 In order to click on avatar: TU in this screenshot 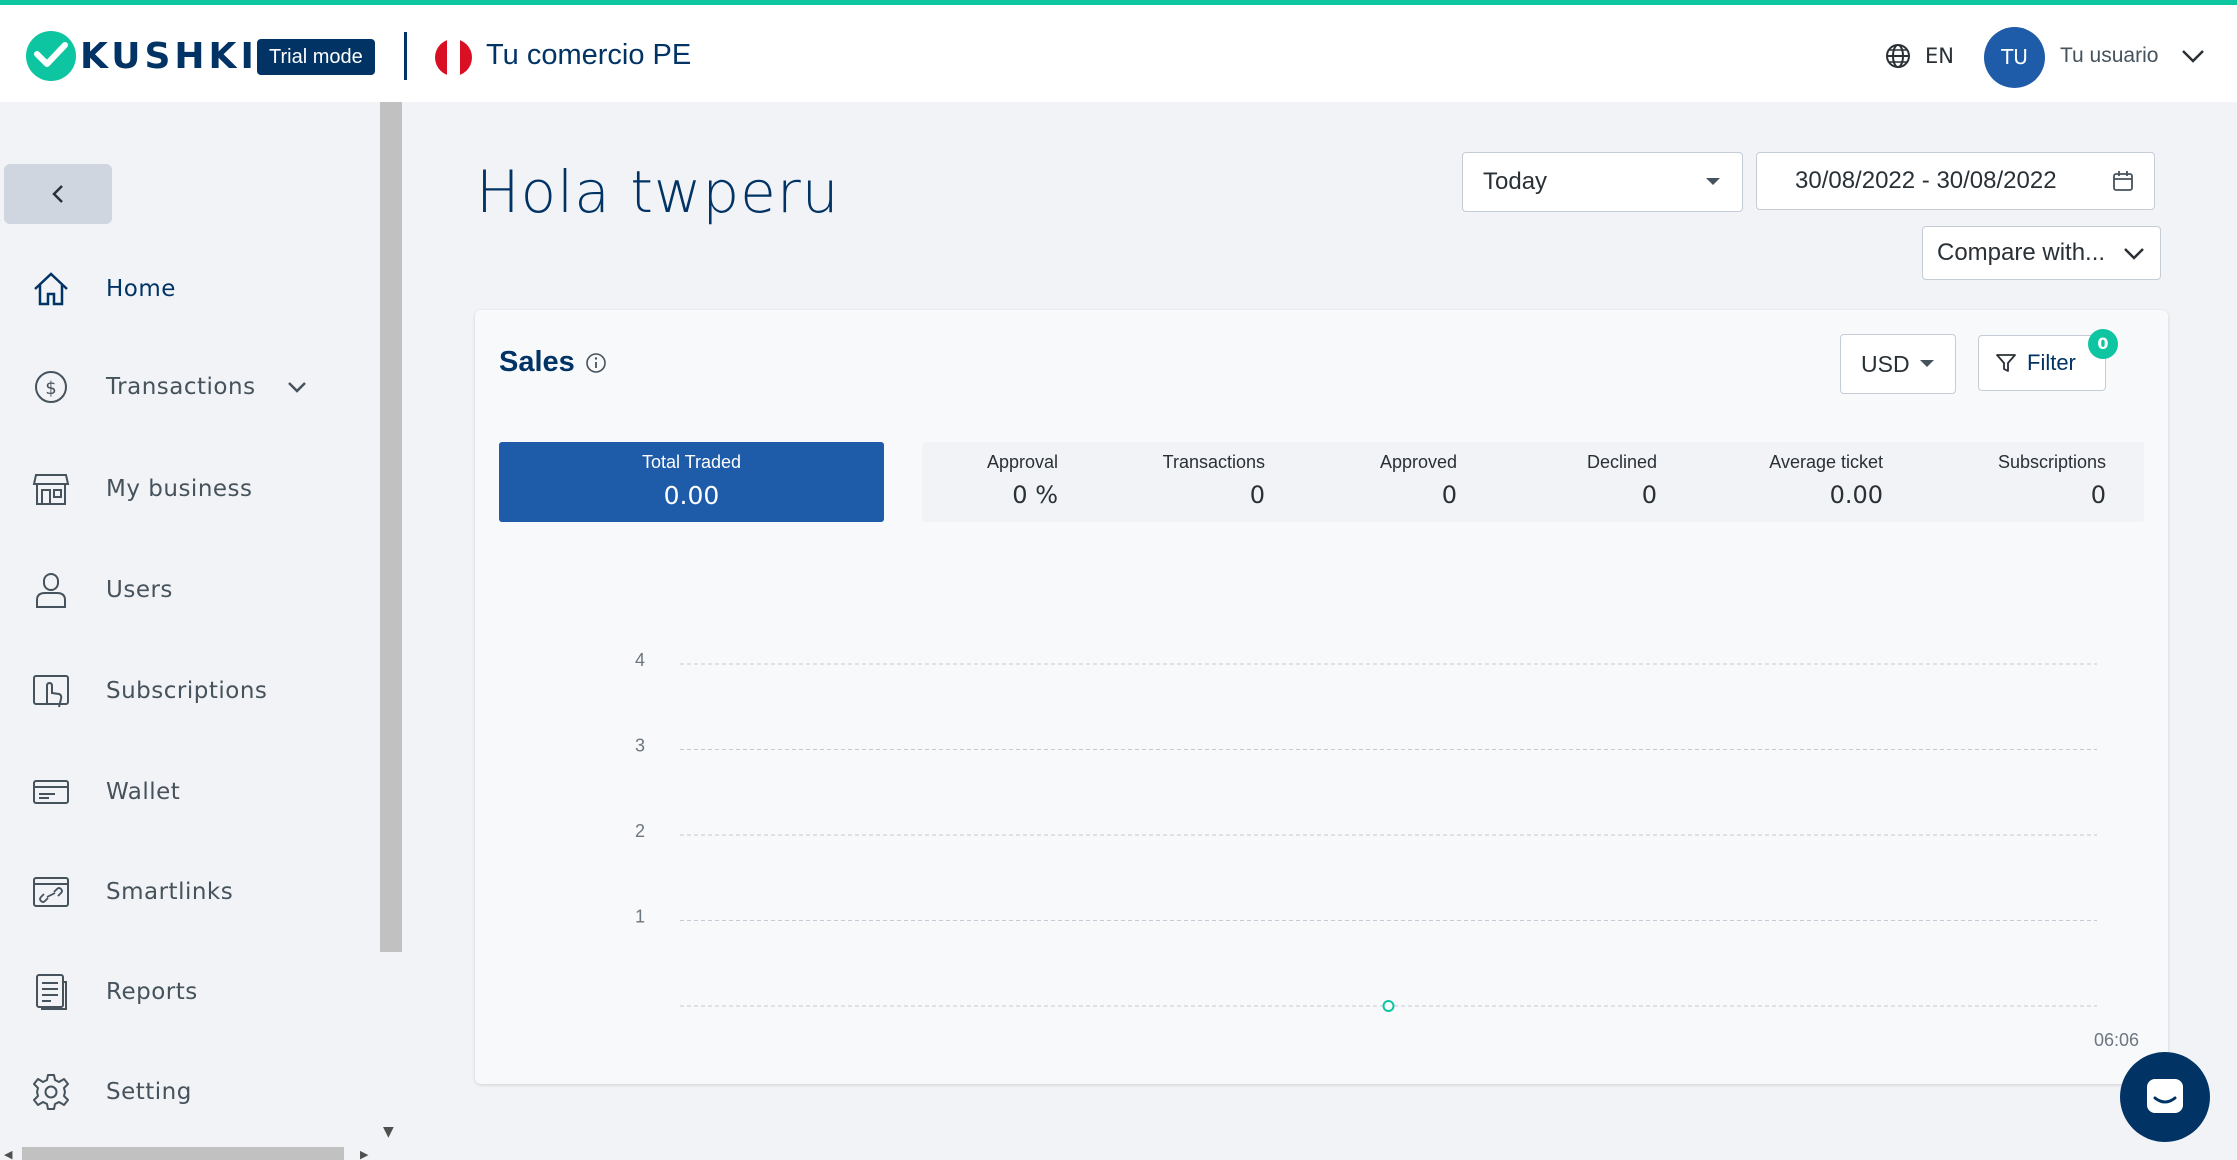, I will do `click(2014, 57)`.